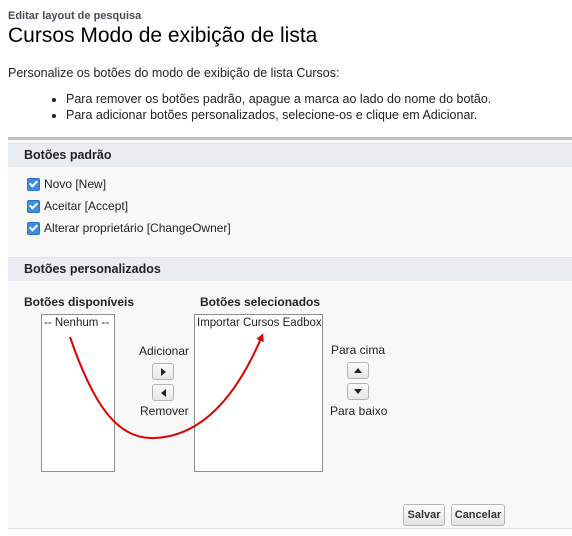  I want to click on standard-button-accept: Aceitar [Accept], so click(77, 206).